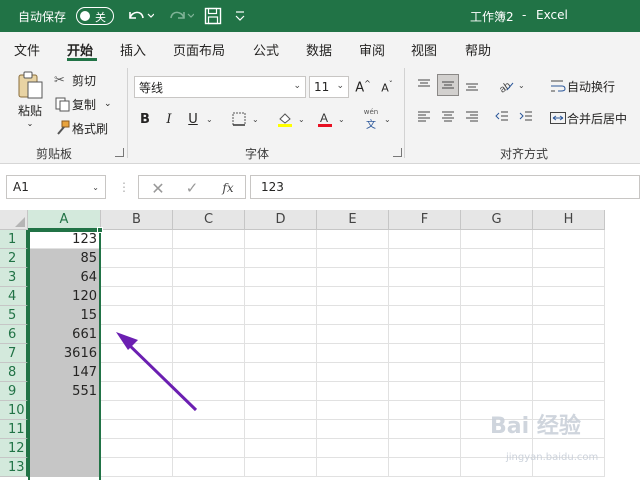  What do you see at coordinates (30, 100) in the screenshot?
I see `paste-button: 粘贴 ⌄` at bounding box center [30, 100].